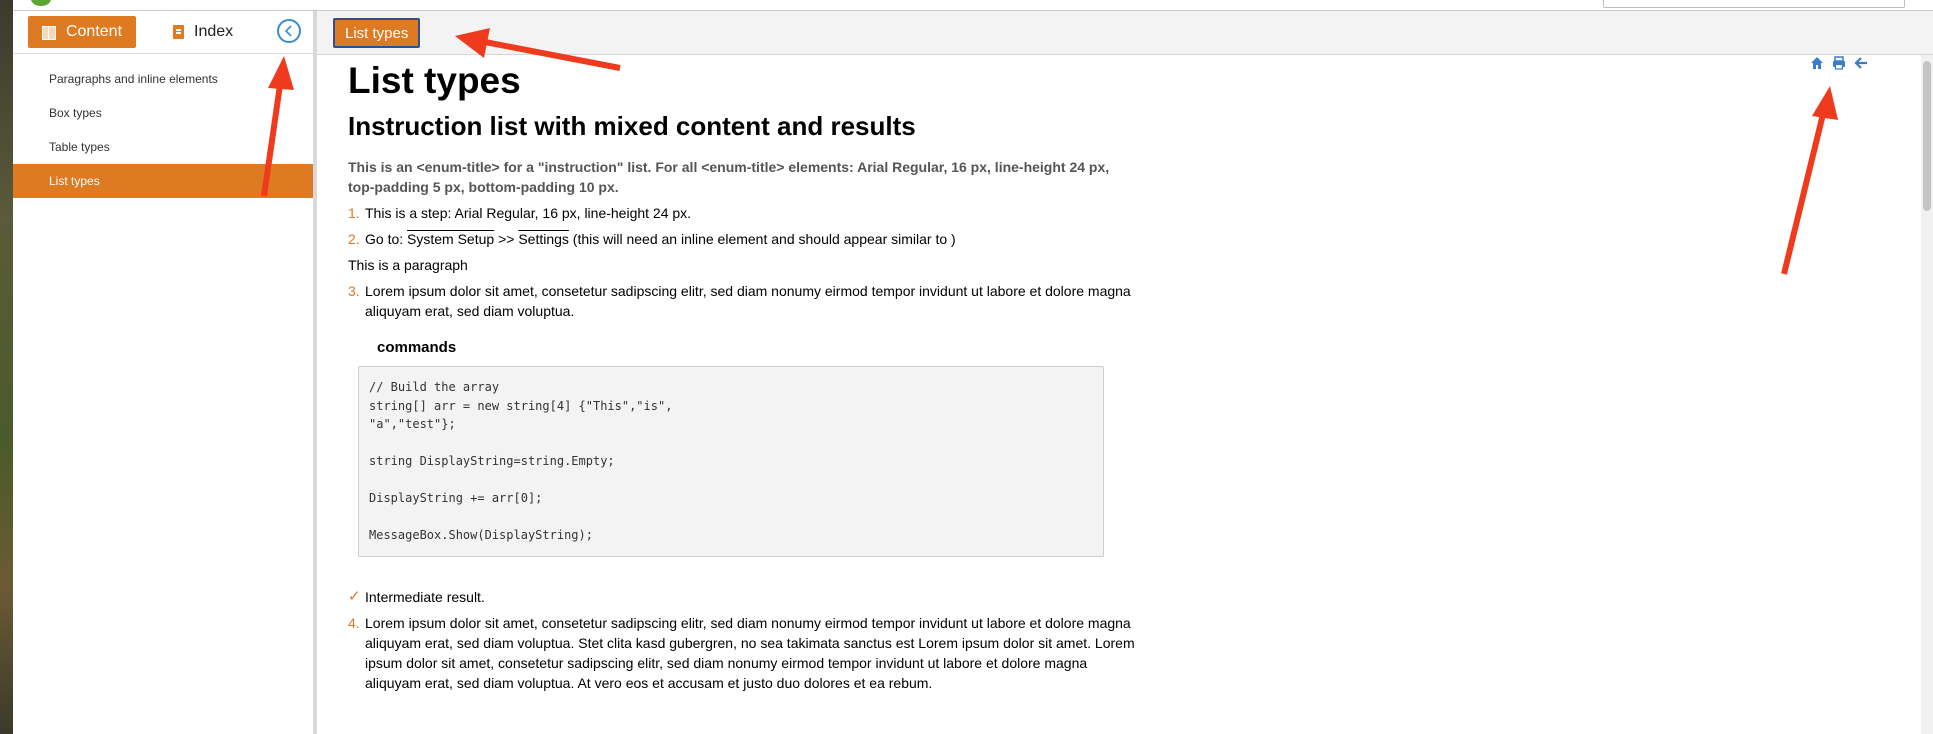 Image resolution: width=1933 pixels, height=734 pixels. Describe the element at coordinates (451, 239) in the screenshot. I see `menu-path-system-setup: System Setup` at that location.